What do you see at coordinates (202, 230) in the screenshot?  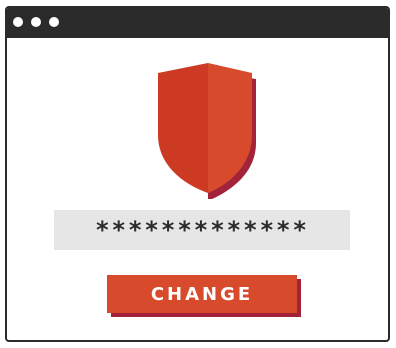 I see `password-field: *************` at bounding box center [202, 230].